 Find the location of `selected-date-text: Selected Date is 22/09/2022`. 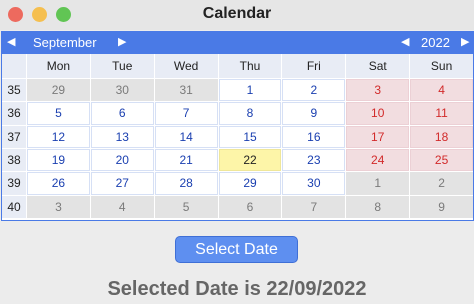

selected-date-text: Selected Date is 22/09/2022 is located at coordinates (237, 289).